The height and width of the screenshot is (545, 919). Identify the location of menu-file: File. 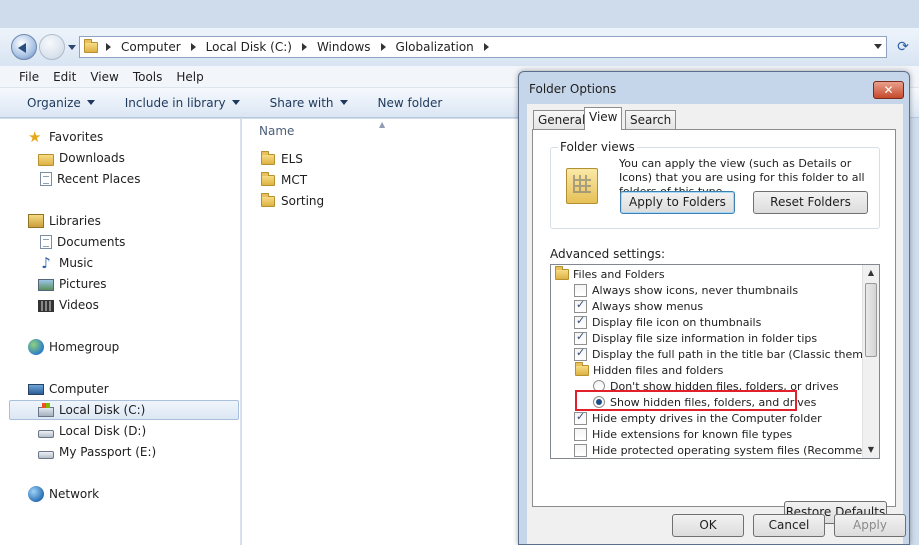
(29, 77).